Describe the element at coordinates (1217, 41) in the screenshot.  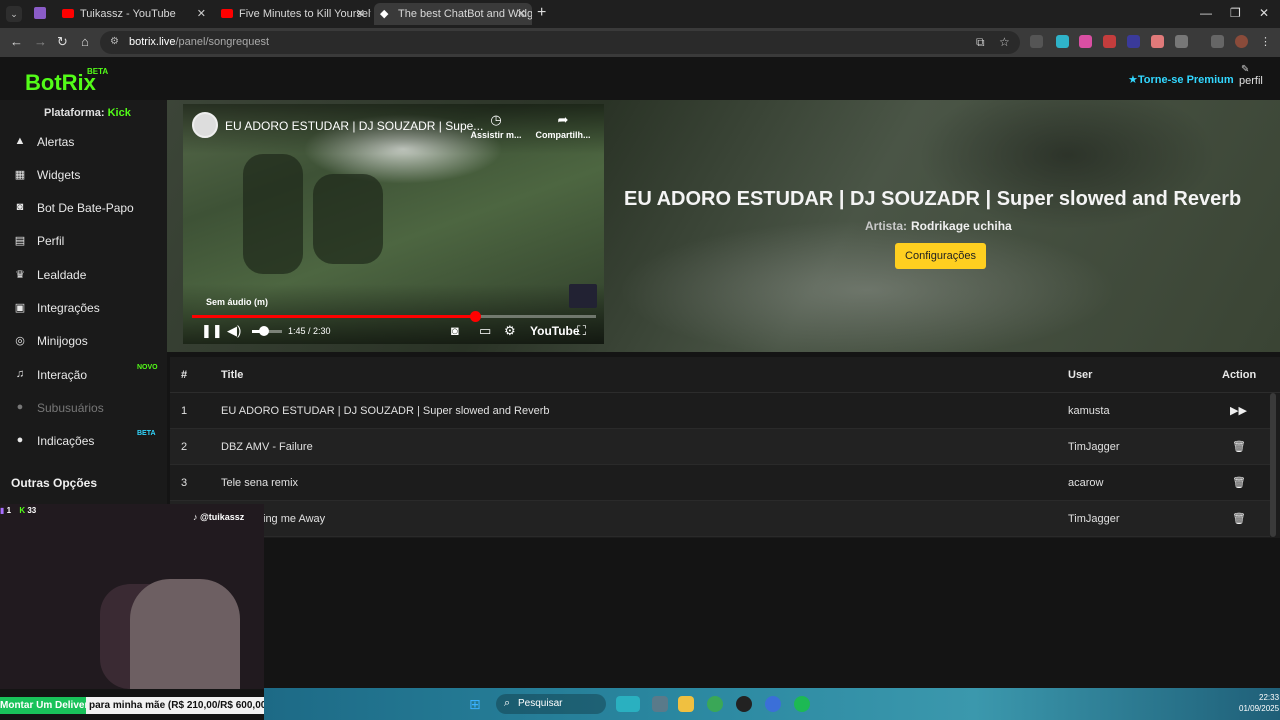
I see `reading-list-icon` at that location.